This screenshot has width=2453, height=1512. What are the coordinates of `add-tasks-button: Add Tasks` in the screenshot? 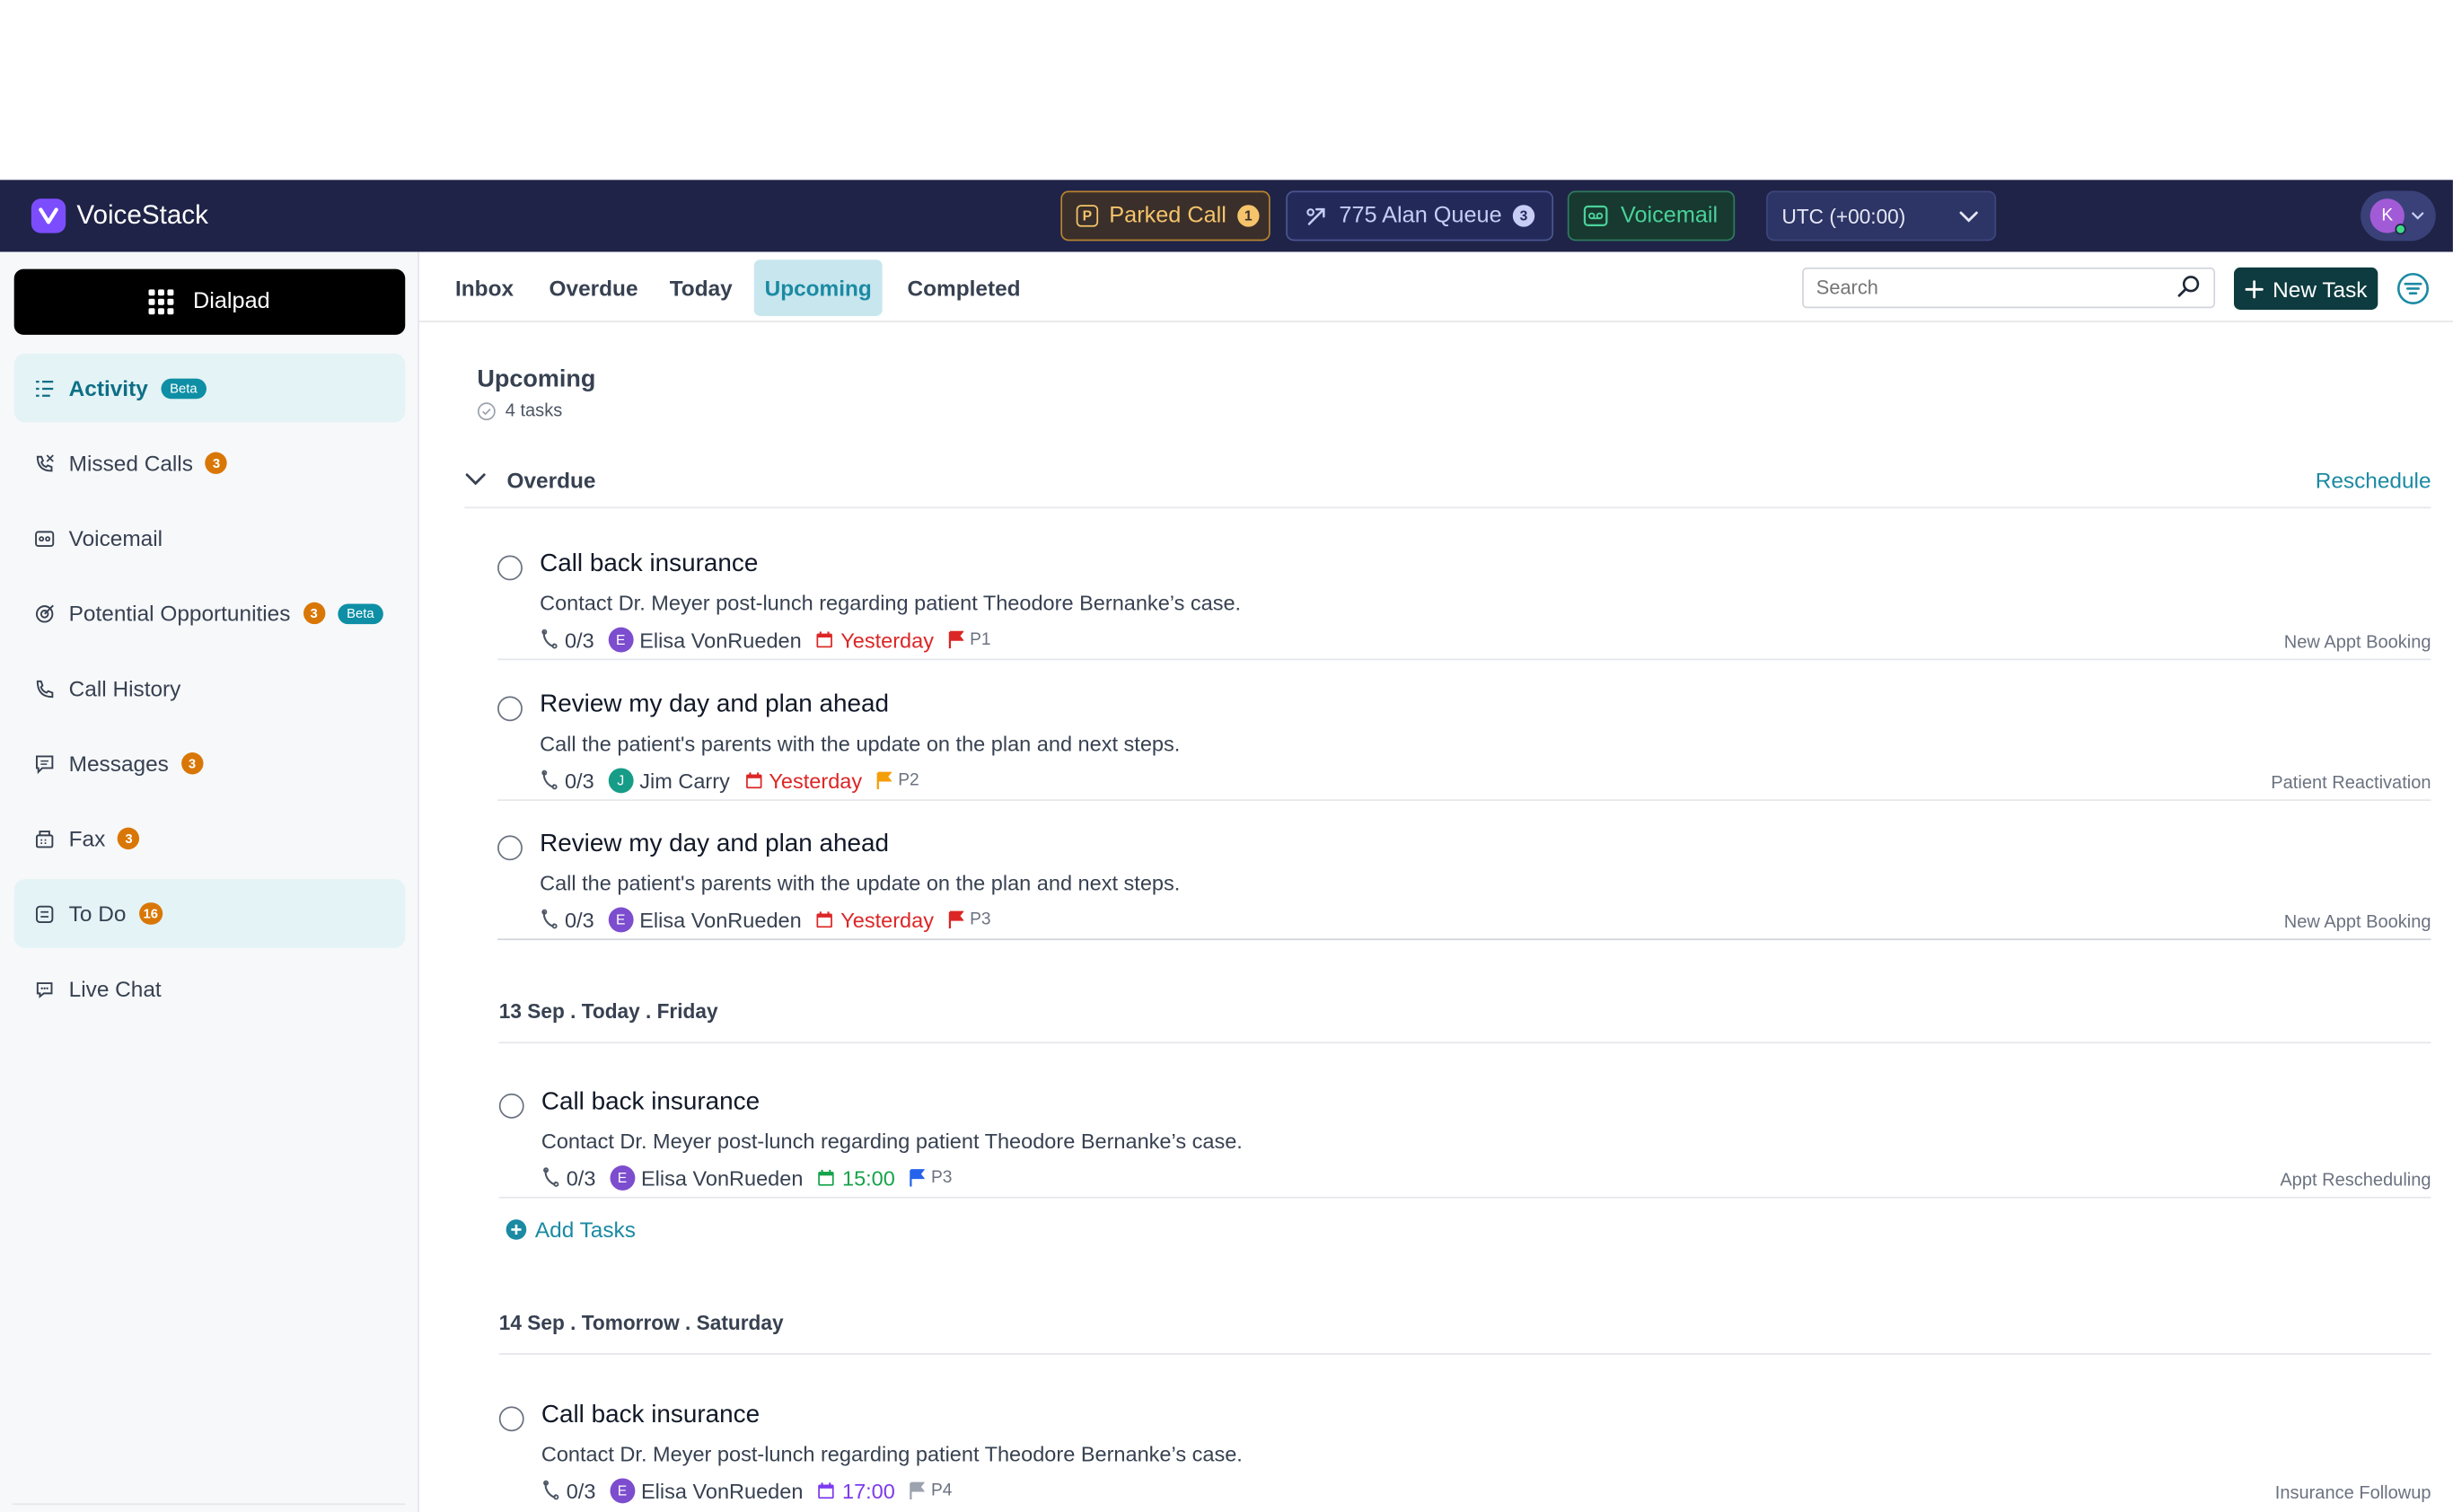 It's located at (571, 1230).